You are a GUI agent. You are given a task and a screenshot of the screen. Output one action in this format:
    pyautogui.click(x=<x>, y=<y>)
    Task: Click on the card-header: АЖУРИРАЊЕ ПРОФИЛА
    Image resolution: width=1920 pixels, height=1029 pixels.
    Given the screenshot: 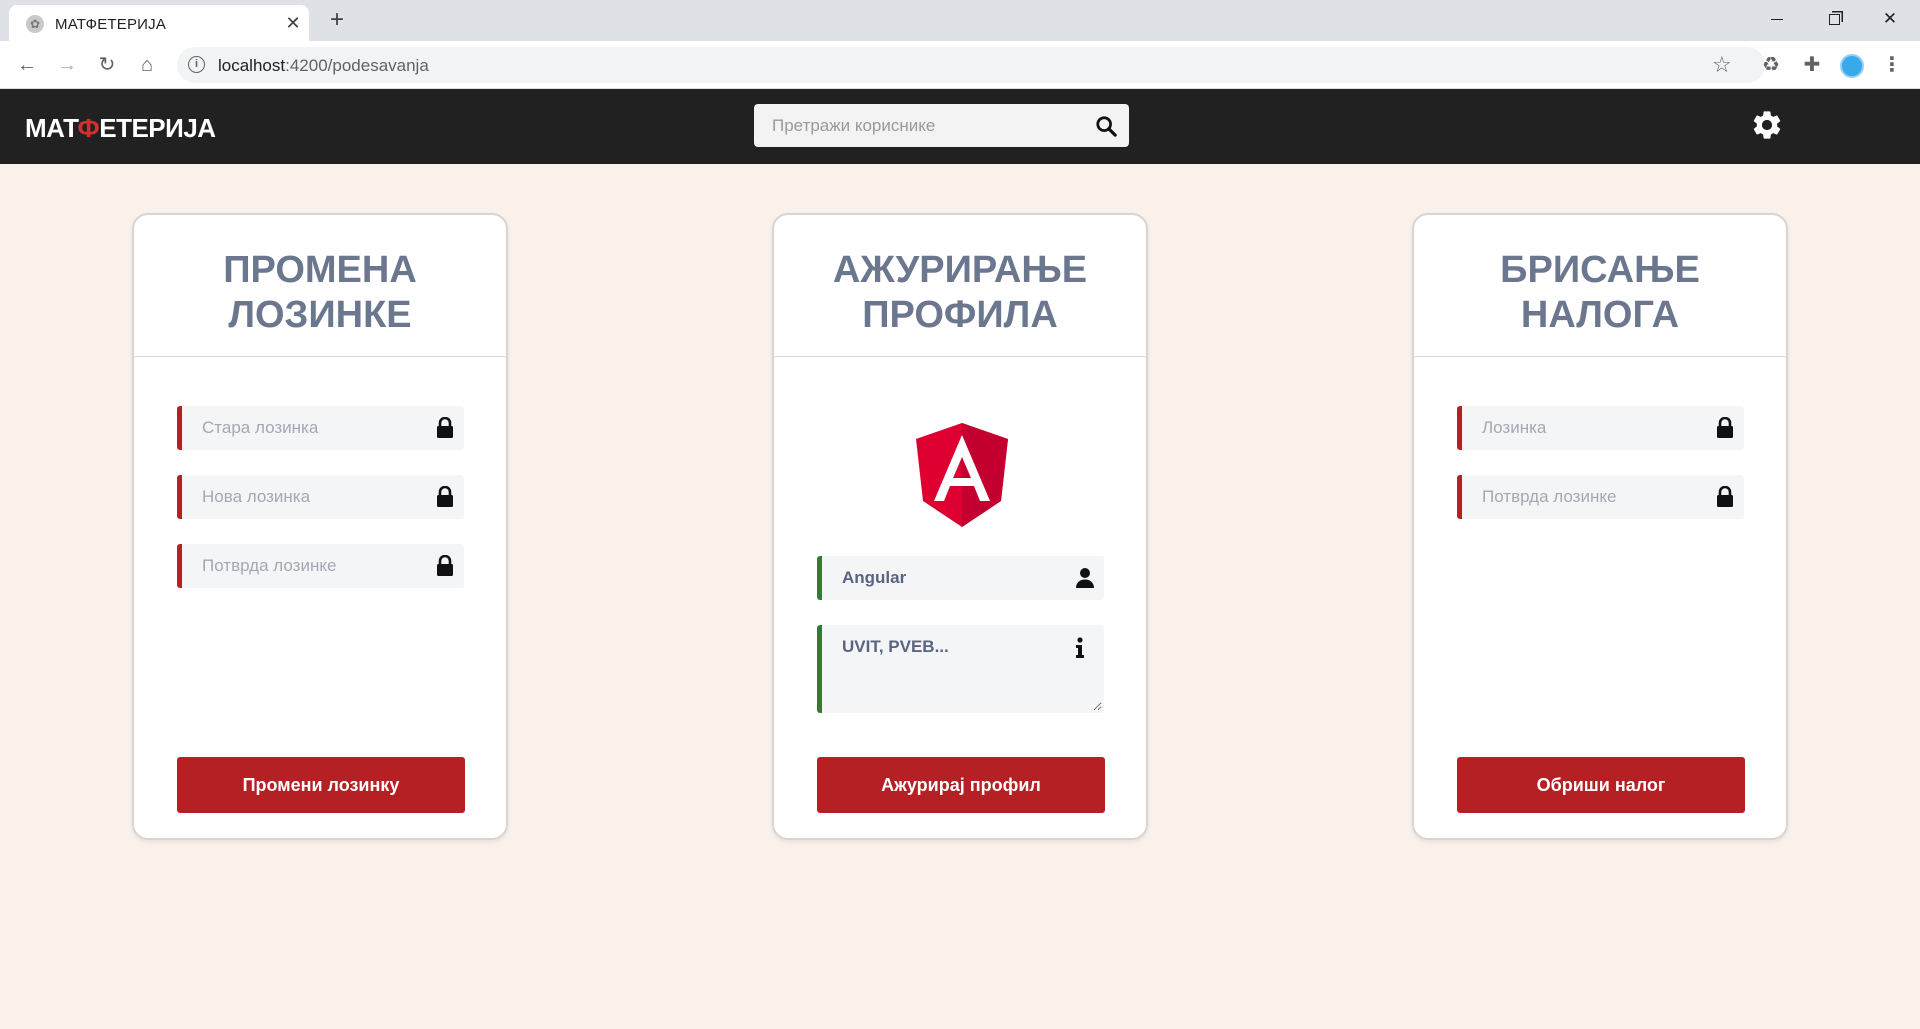 What is the action you would take?
    pyautogui.click(x=960, y=286)
    